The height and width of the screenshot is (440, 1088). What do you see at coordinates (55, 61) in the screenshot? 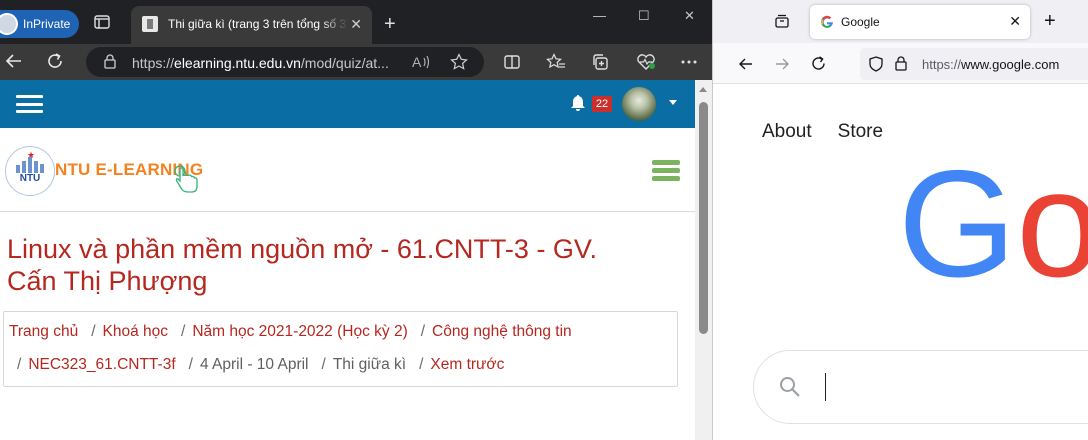
I see `refresh-icon` at bounding box center [55, 61].